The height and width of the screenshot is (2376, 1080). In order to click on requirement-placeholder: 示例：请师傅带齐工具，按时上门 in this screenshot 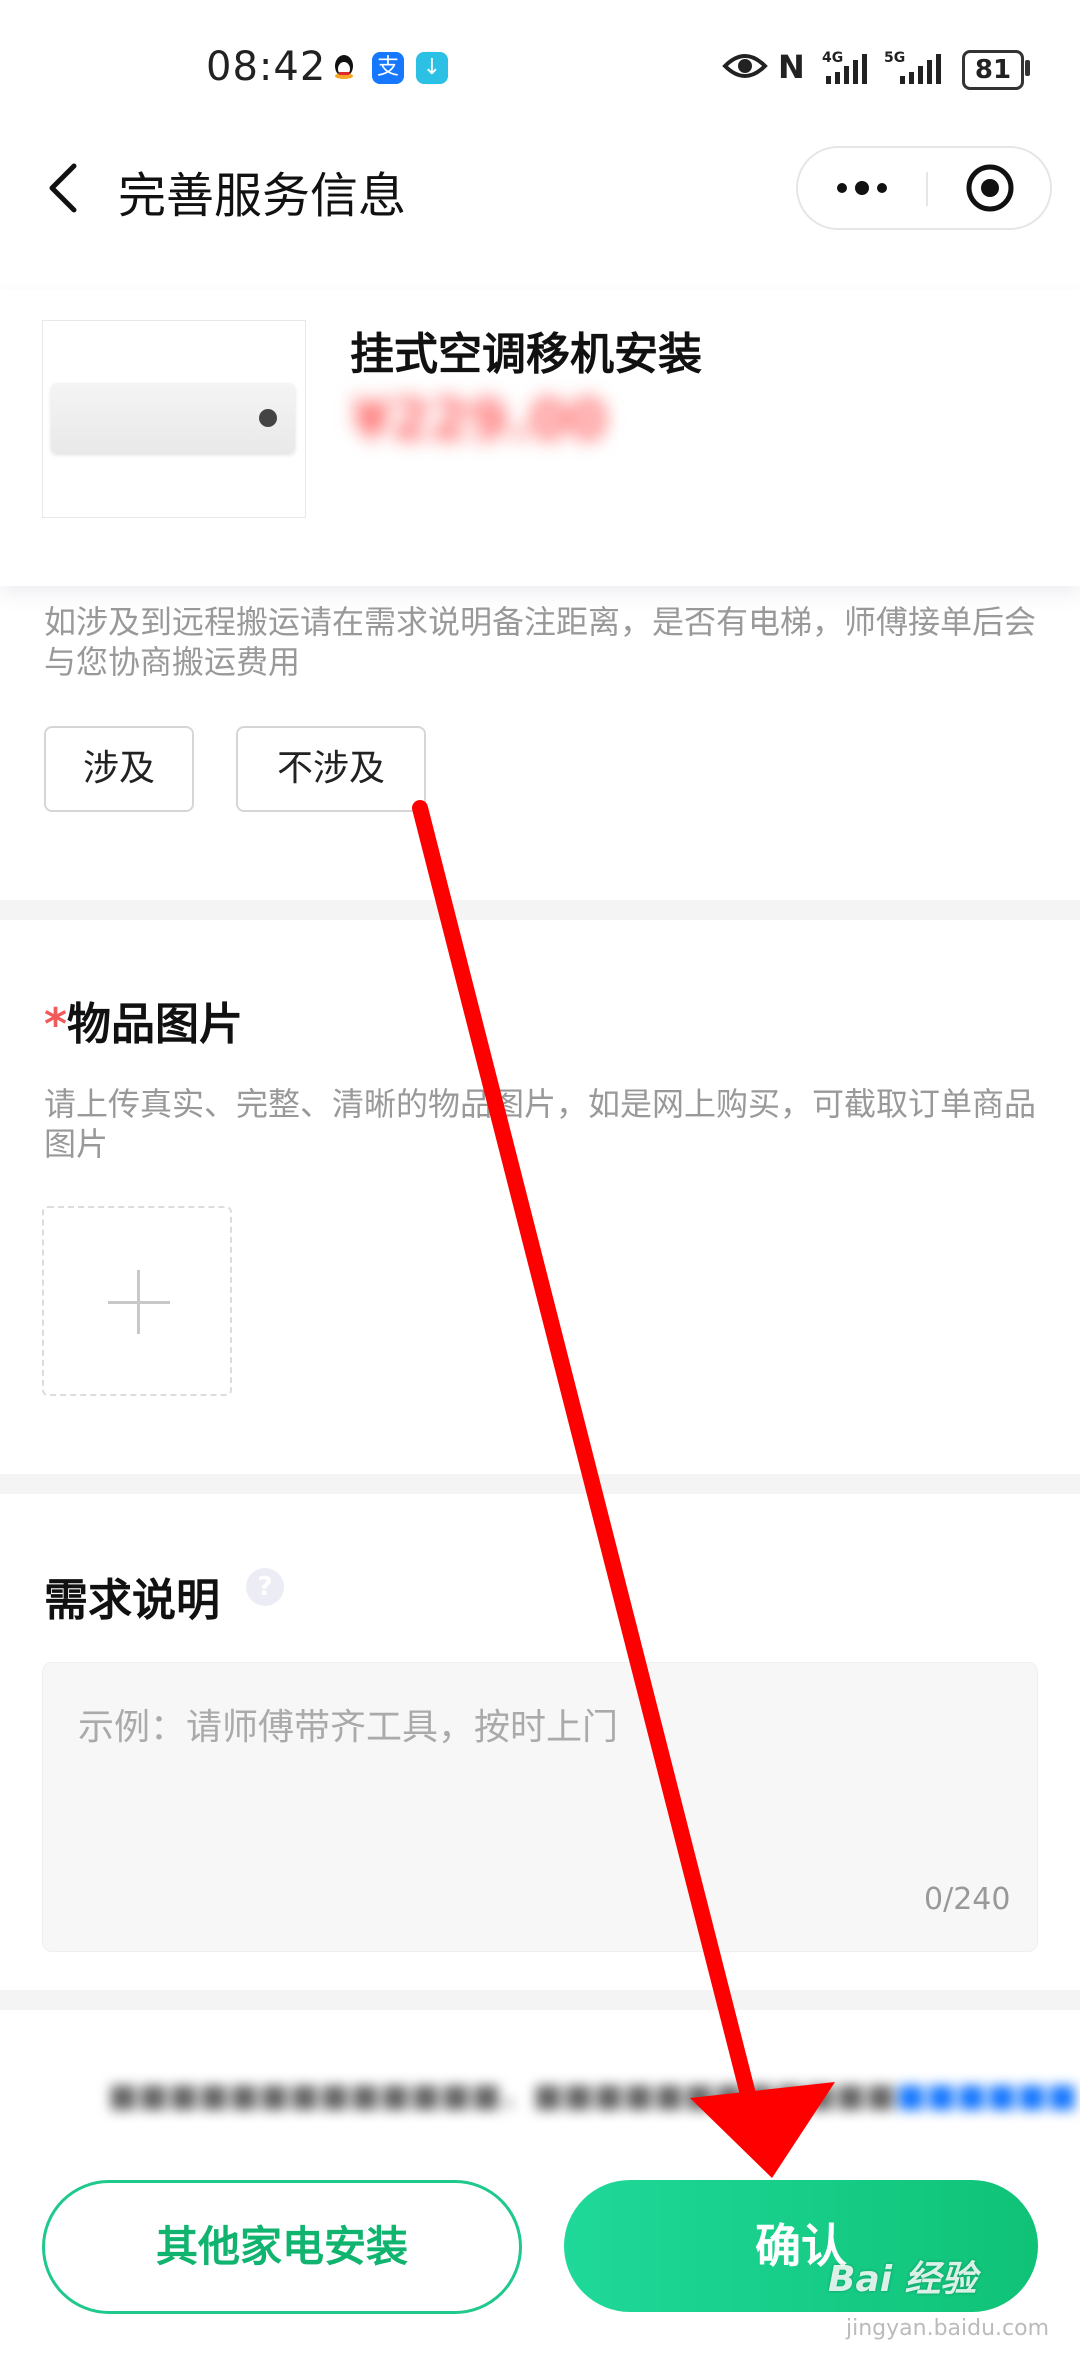, I will do `click(348, 1727)`.